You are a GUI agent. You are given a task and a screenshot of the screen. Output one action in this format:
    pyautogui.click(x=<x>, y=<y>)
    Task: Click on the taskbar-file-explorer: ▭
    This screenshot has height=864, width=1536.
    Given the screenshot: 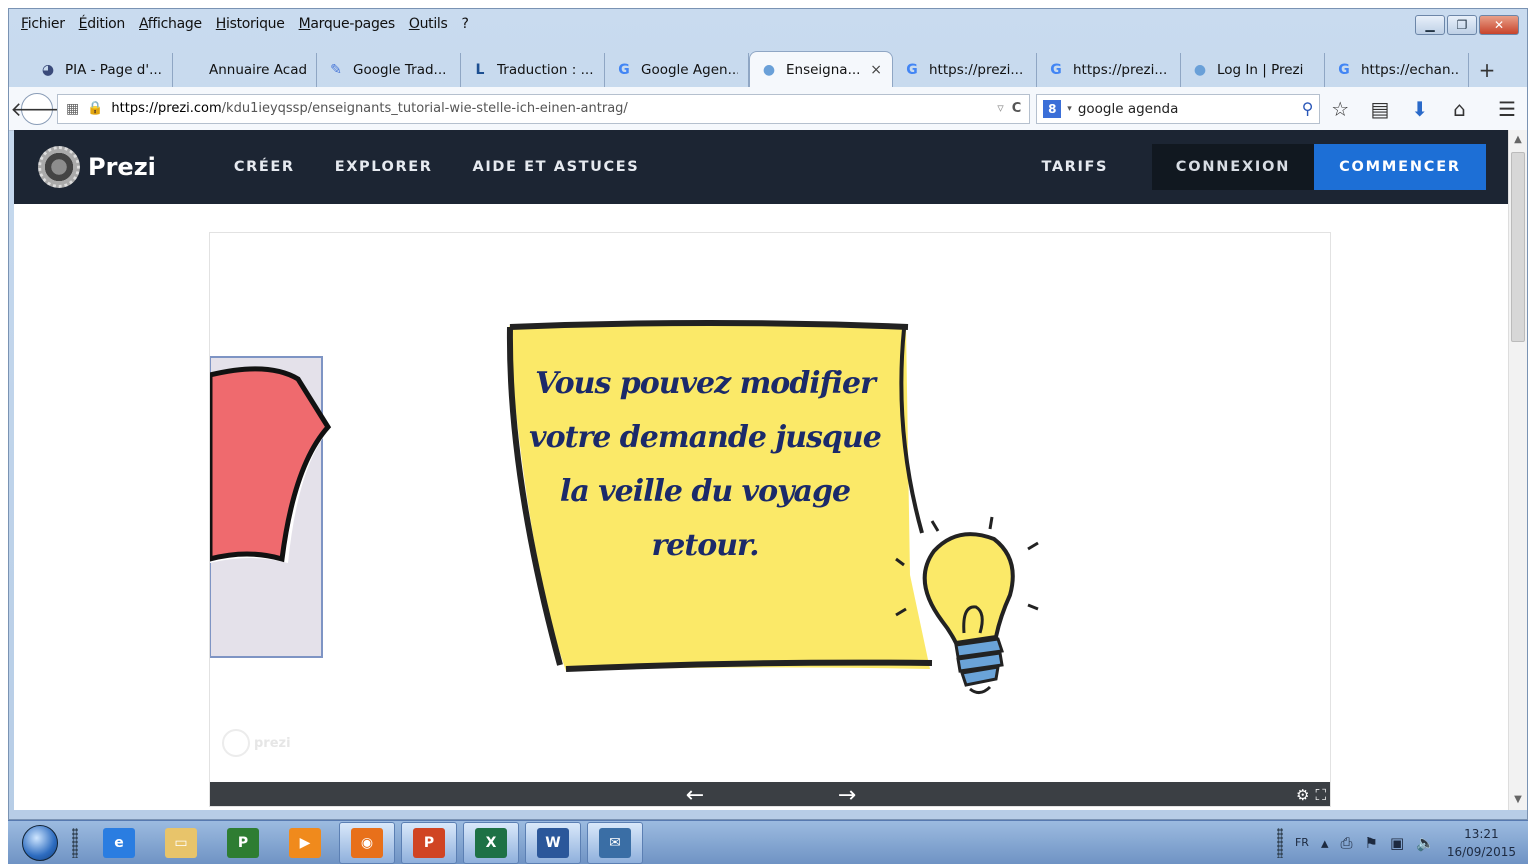 What is the action you would take?
    pyautogui.click(x=181, y=843)
    